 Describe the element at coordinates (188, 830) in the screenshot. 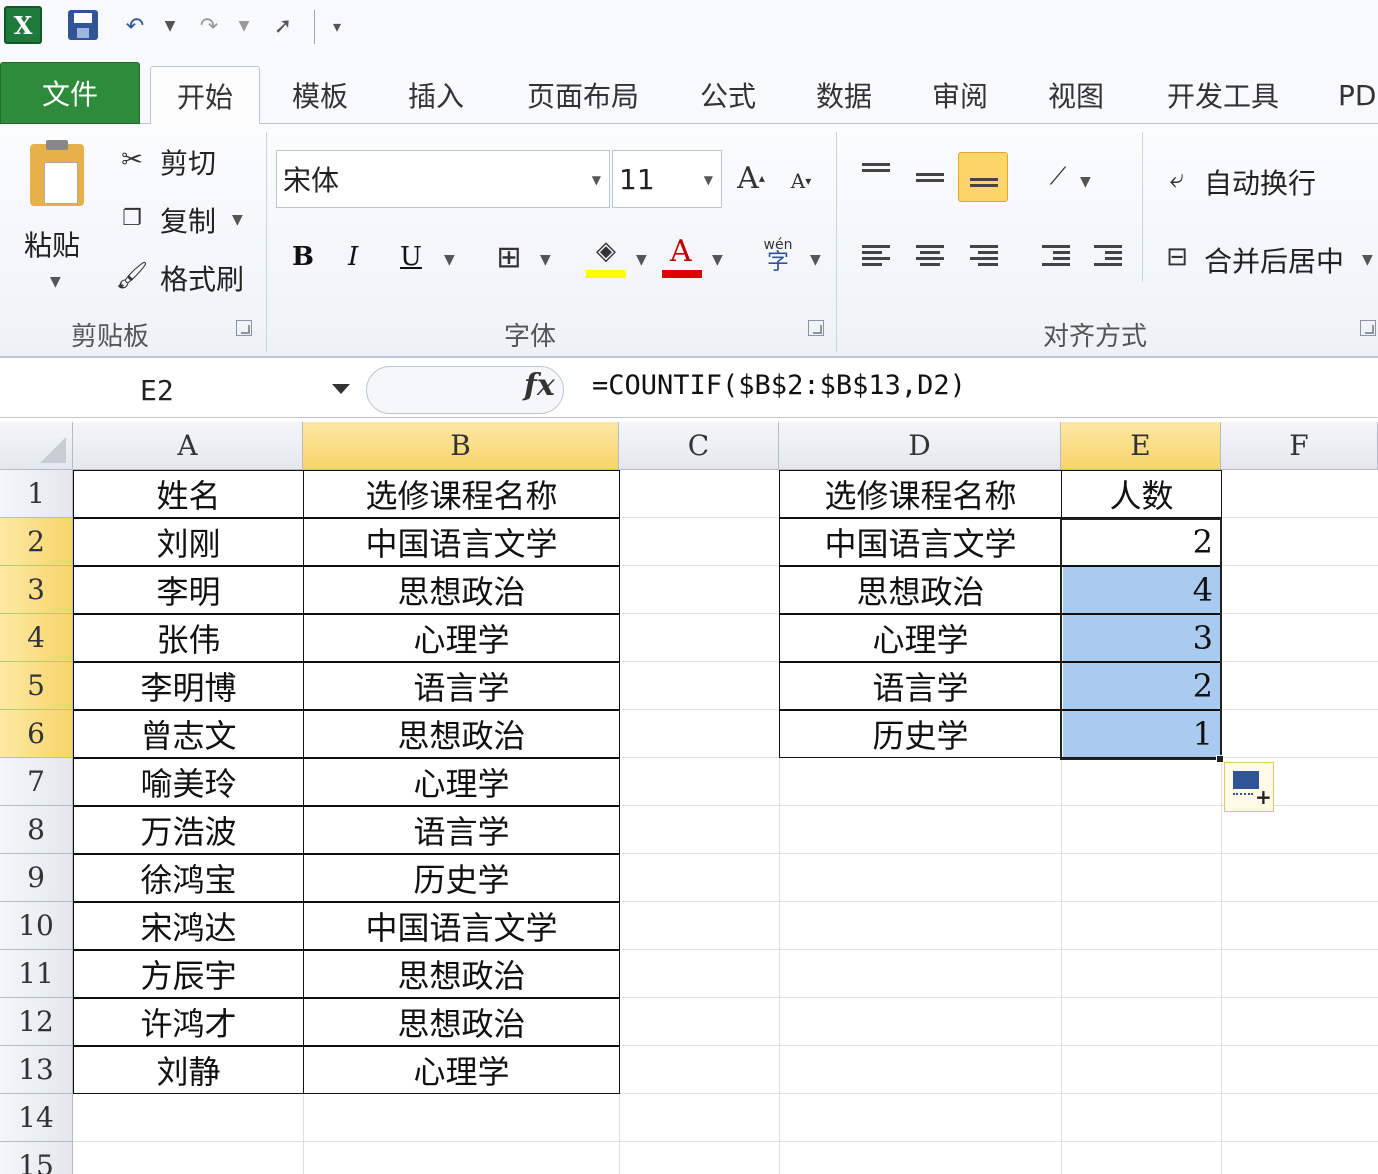

I see `cell-student-name: 万浩波` at that location.